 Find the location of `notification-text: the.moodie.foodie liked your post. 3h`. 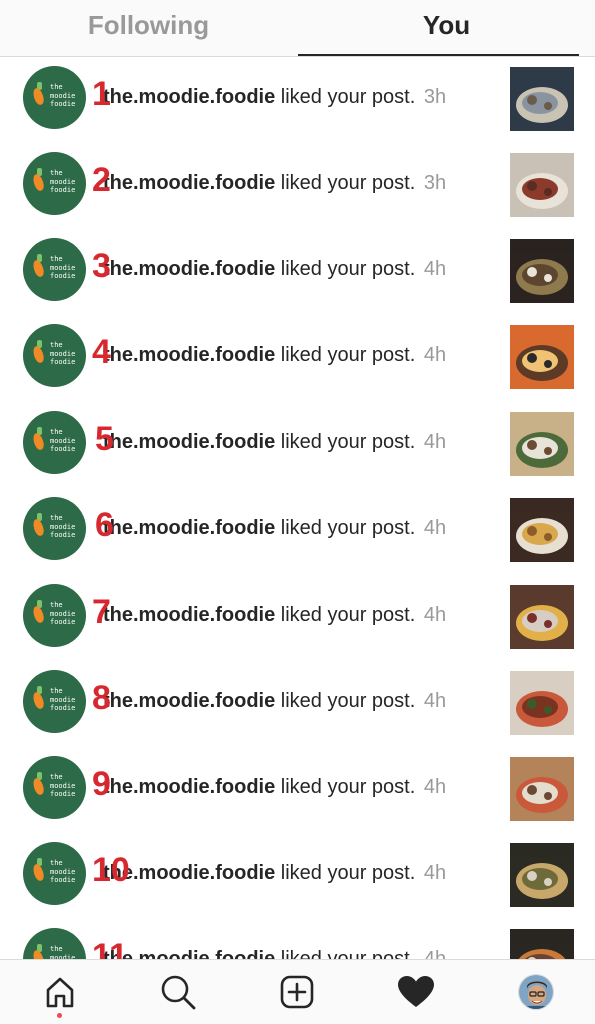

notification-text: the.moodie.foodie liked your post. 3h is located at coordinates (274, 97).